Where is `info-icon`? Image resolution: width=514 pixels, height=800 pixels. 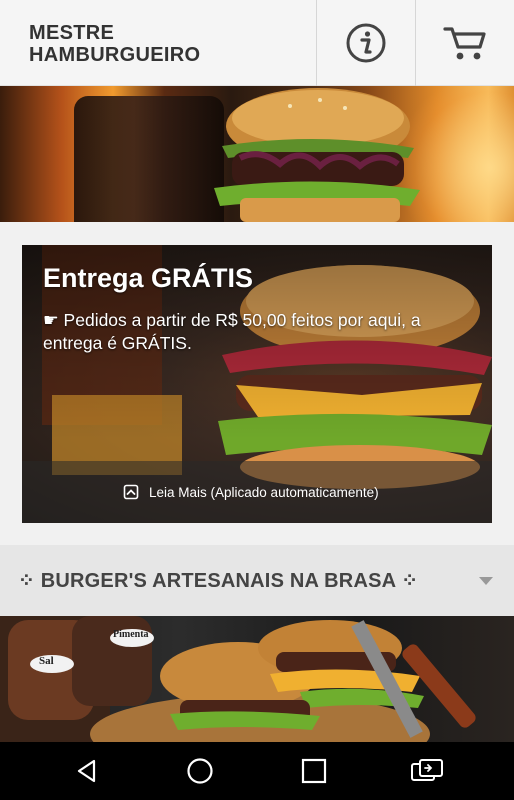 info-icon is located at coordinates (366, 43).